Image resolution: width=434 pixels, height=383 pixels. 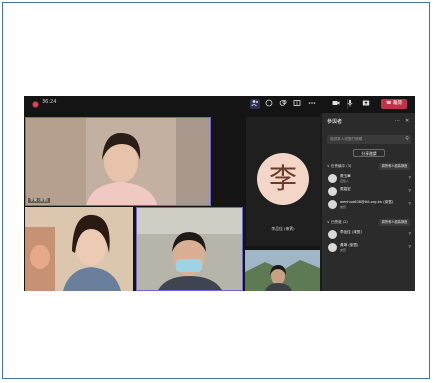 What do you see at coordinates (370, 191) in the screenshot?
I see `participant-row: 張嘉宏 ▿` at bounding box center [370, 191].